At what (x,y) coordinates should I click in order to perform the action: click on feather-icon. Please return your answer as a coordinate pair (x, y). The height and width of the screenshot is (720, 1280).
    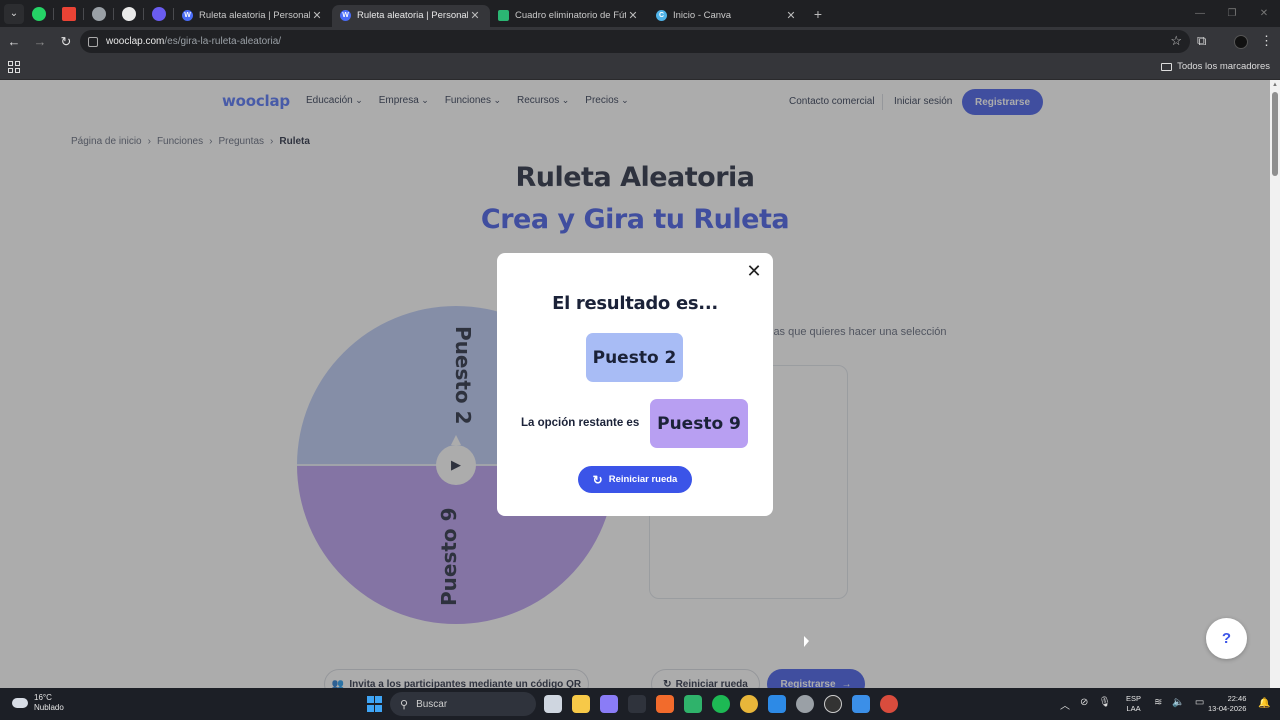
    Looking at the image, I should click on (159, 13).